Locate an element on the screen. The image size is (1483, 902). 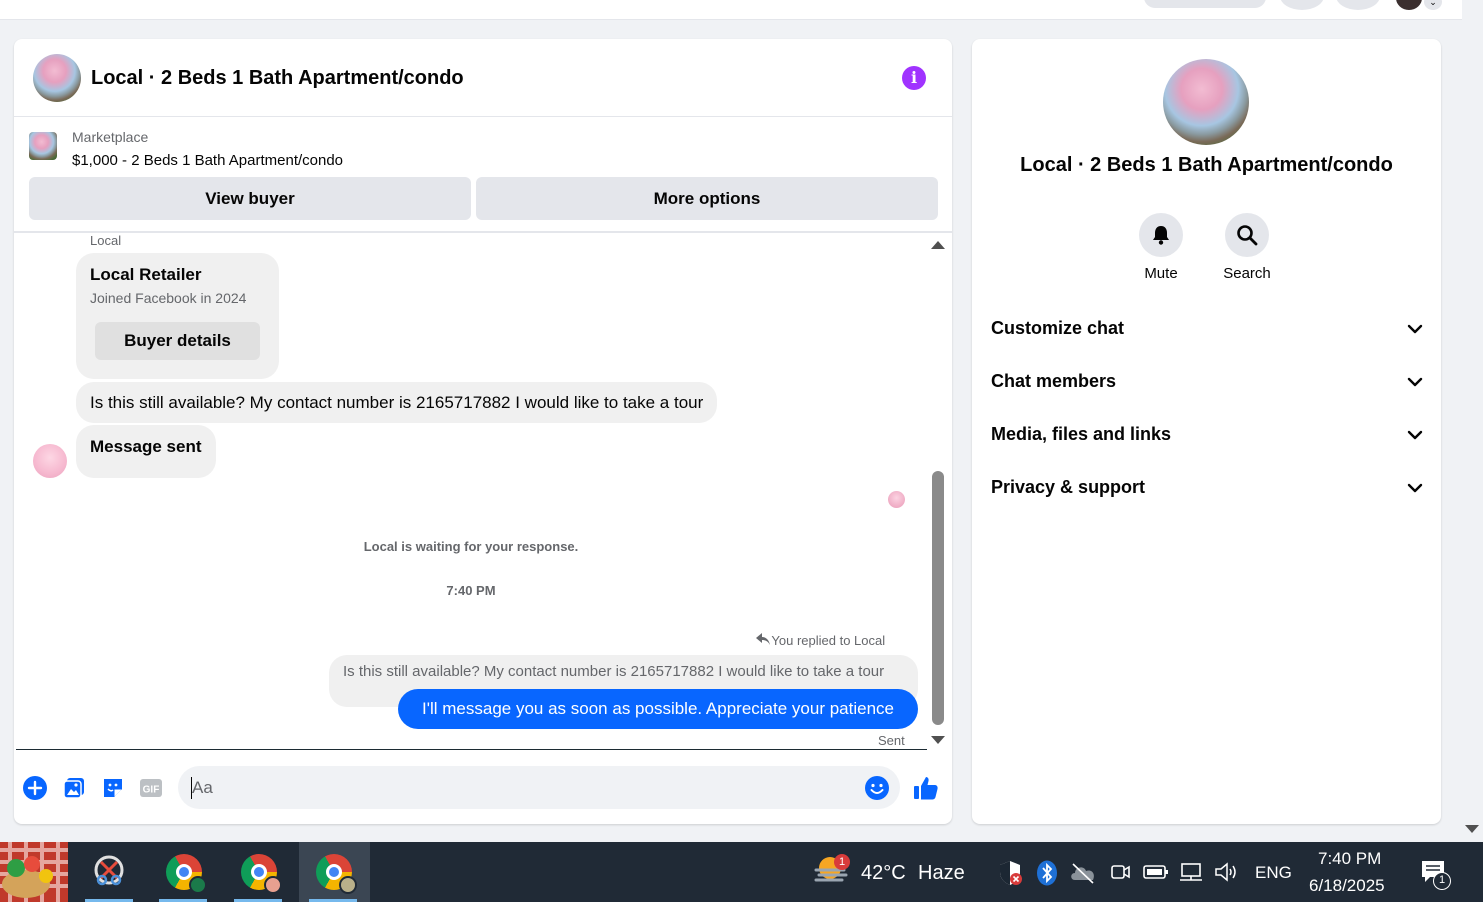
chevron-down-icon: ⌄ is located at coordinates (1433, 5).